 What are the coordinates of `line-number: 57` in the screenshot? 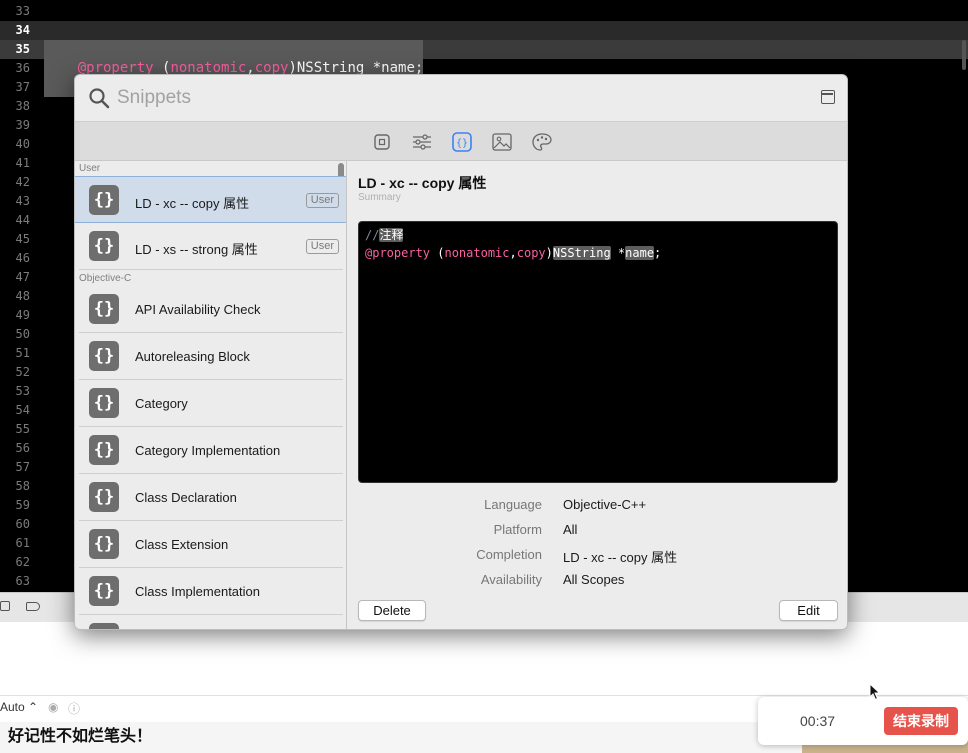 It's located at (22, 467).